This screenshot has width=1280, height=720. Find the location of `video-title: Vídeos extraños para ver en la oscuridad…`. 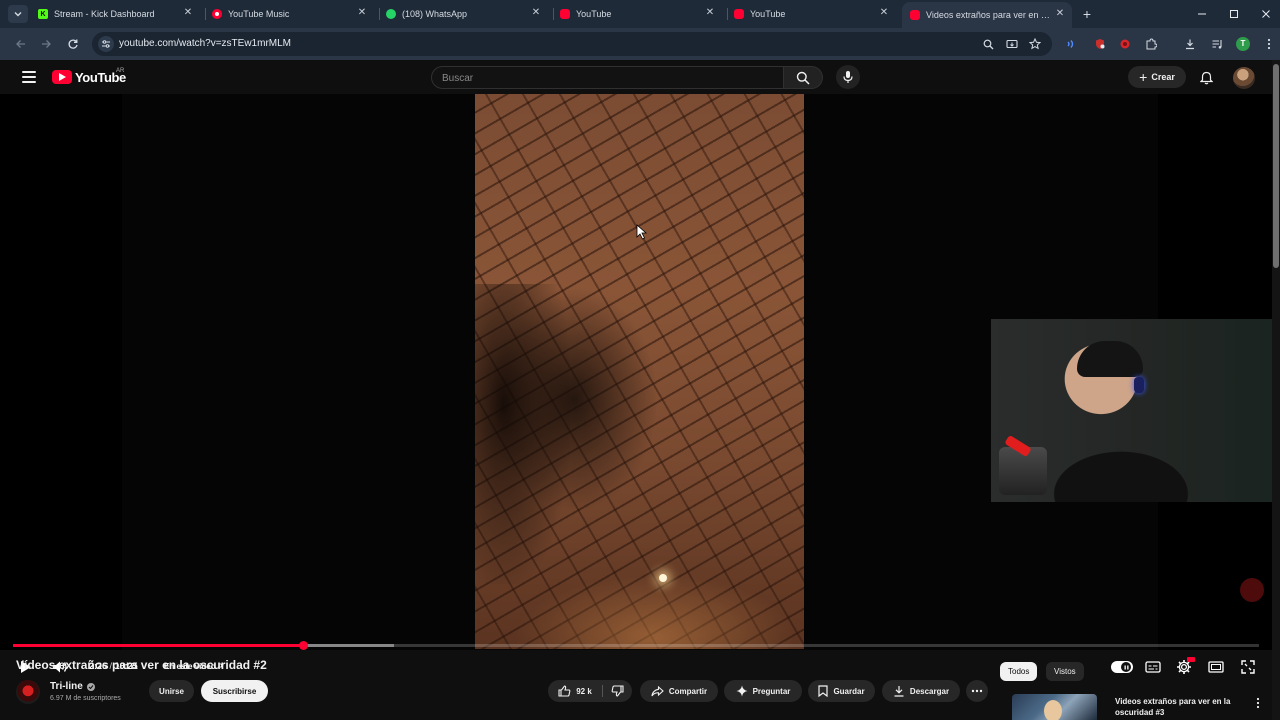

video-title: Vídeos extraños para ver en la oscuridad… is located at coordinates (141, 665).